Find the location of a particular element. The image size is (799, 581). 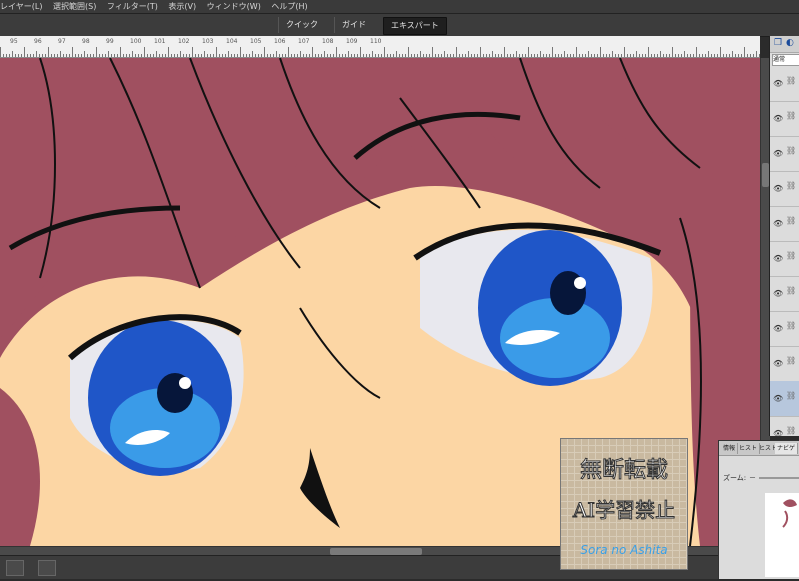

adjustment-layer-icon: ◐ is located at coordinates (790, 43).